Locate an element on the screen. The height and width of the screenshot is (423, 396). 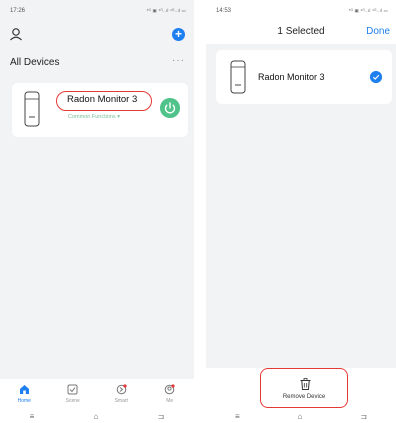
tab-scene: Scene is located at coordinates (73, 394).